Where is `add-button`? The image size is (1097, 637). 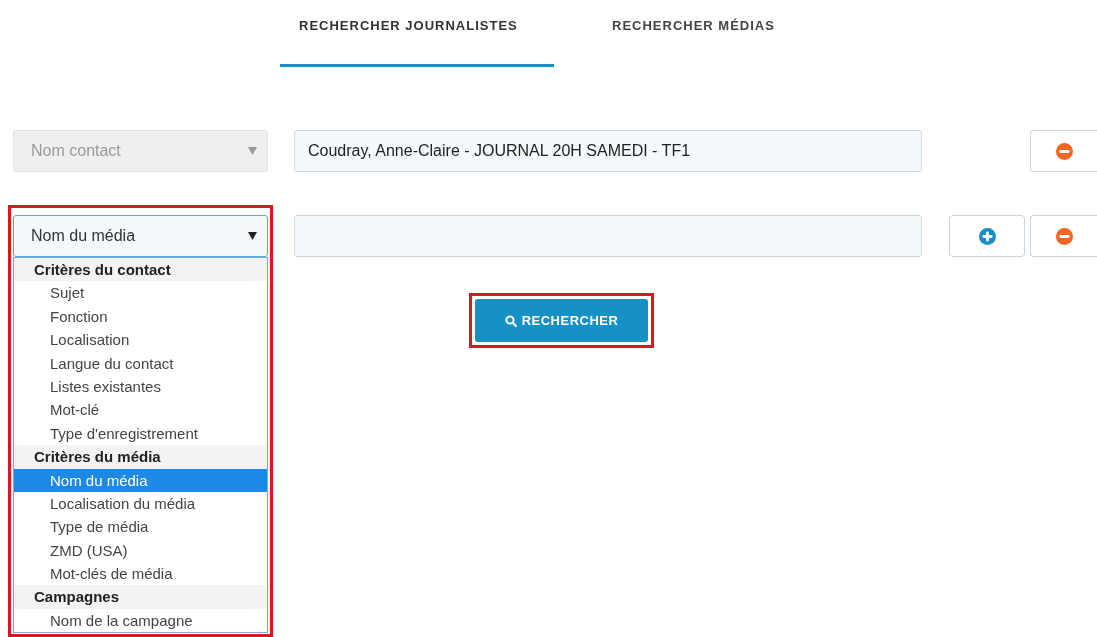
add-button is located at coordinates (987, 236).